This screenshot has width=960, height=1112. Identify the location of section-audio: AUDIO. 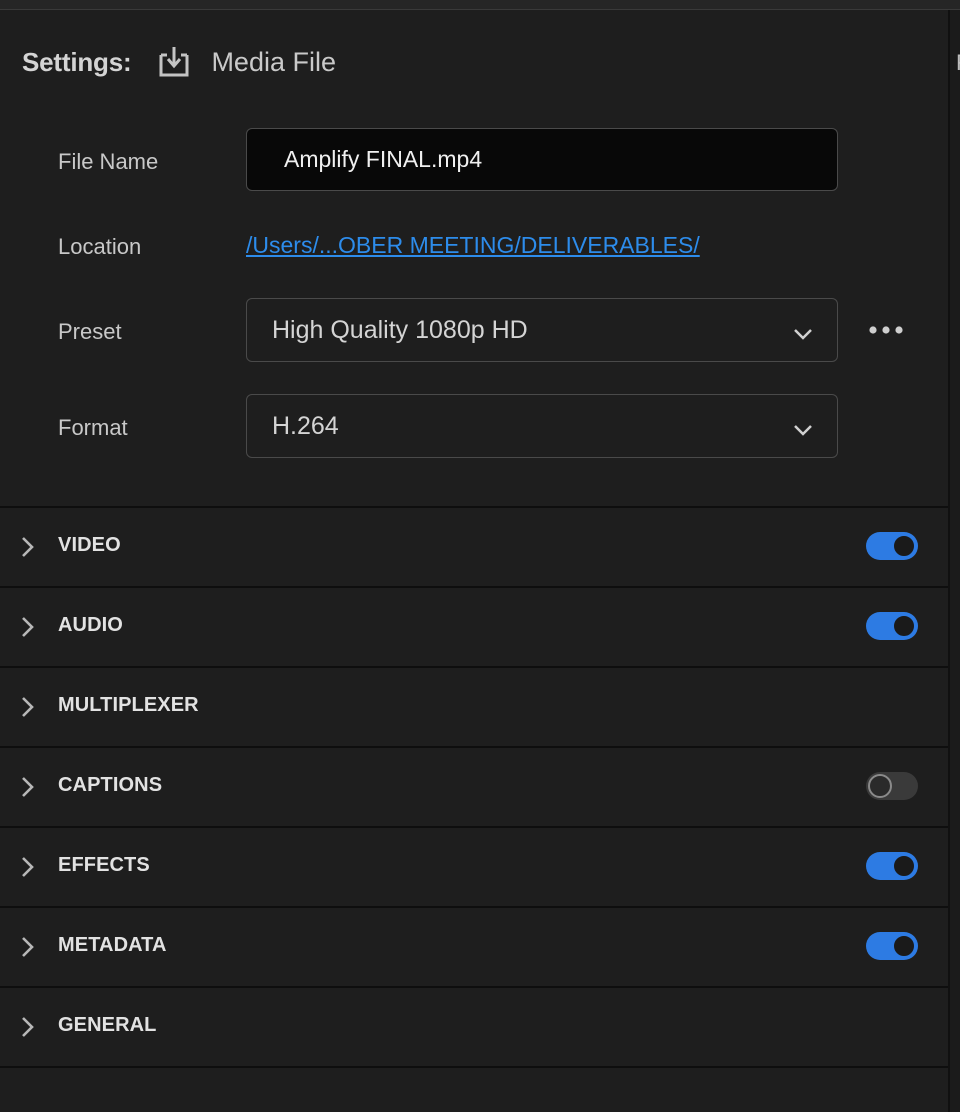
(475, 626).